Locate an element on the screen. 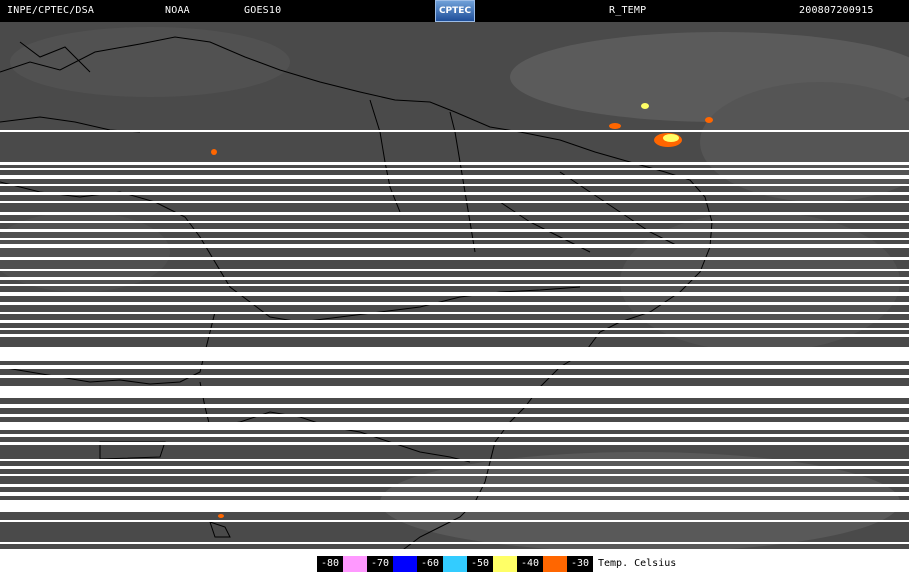  legend-label: -40 is located at coordinates (530, 564).